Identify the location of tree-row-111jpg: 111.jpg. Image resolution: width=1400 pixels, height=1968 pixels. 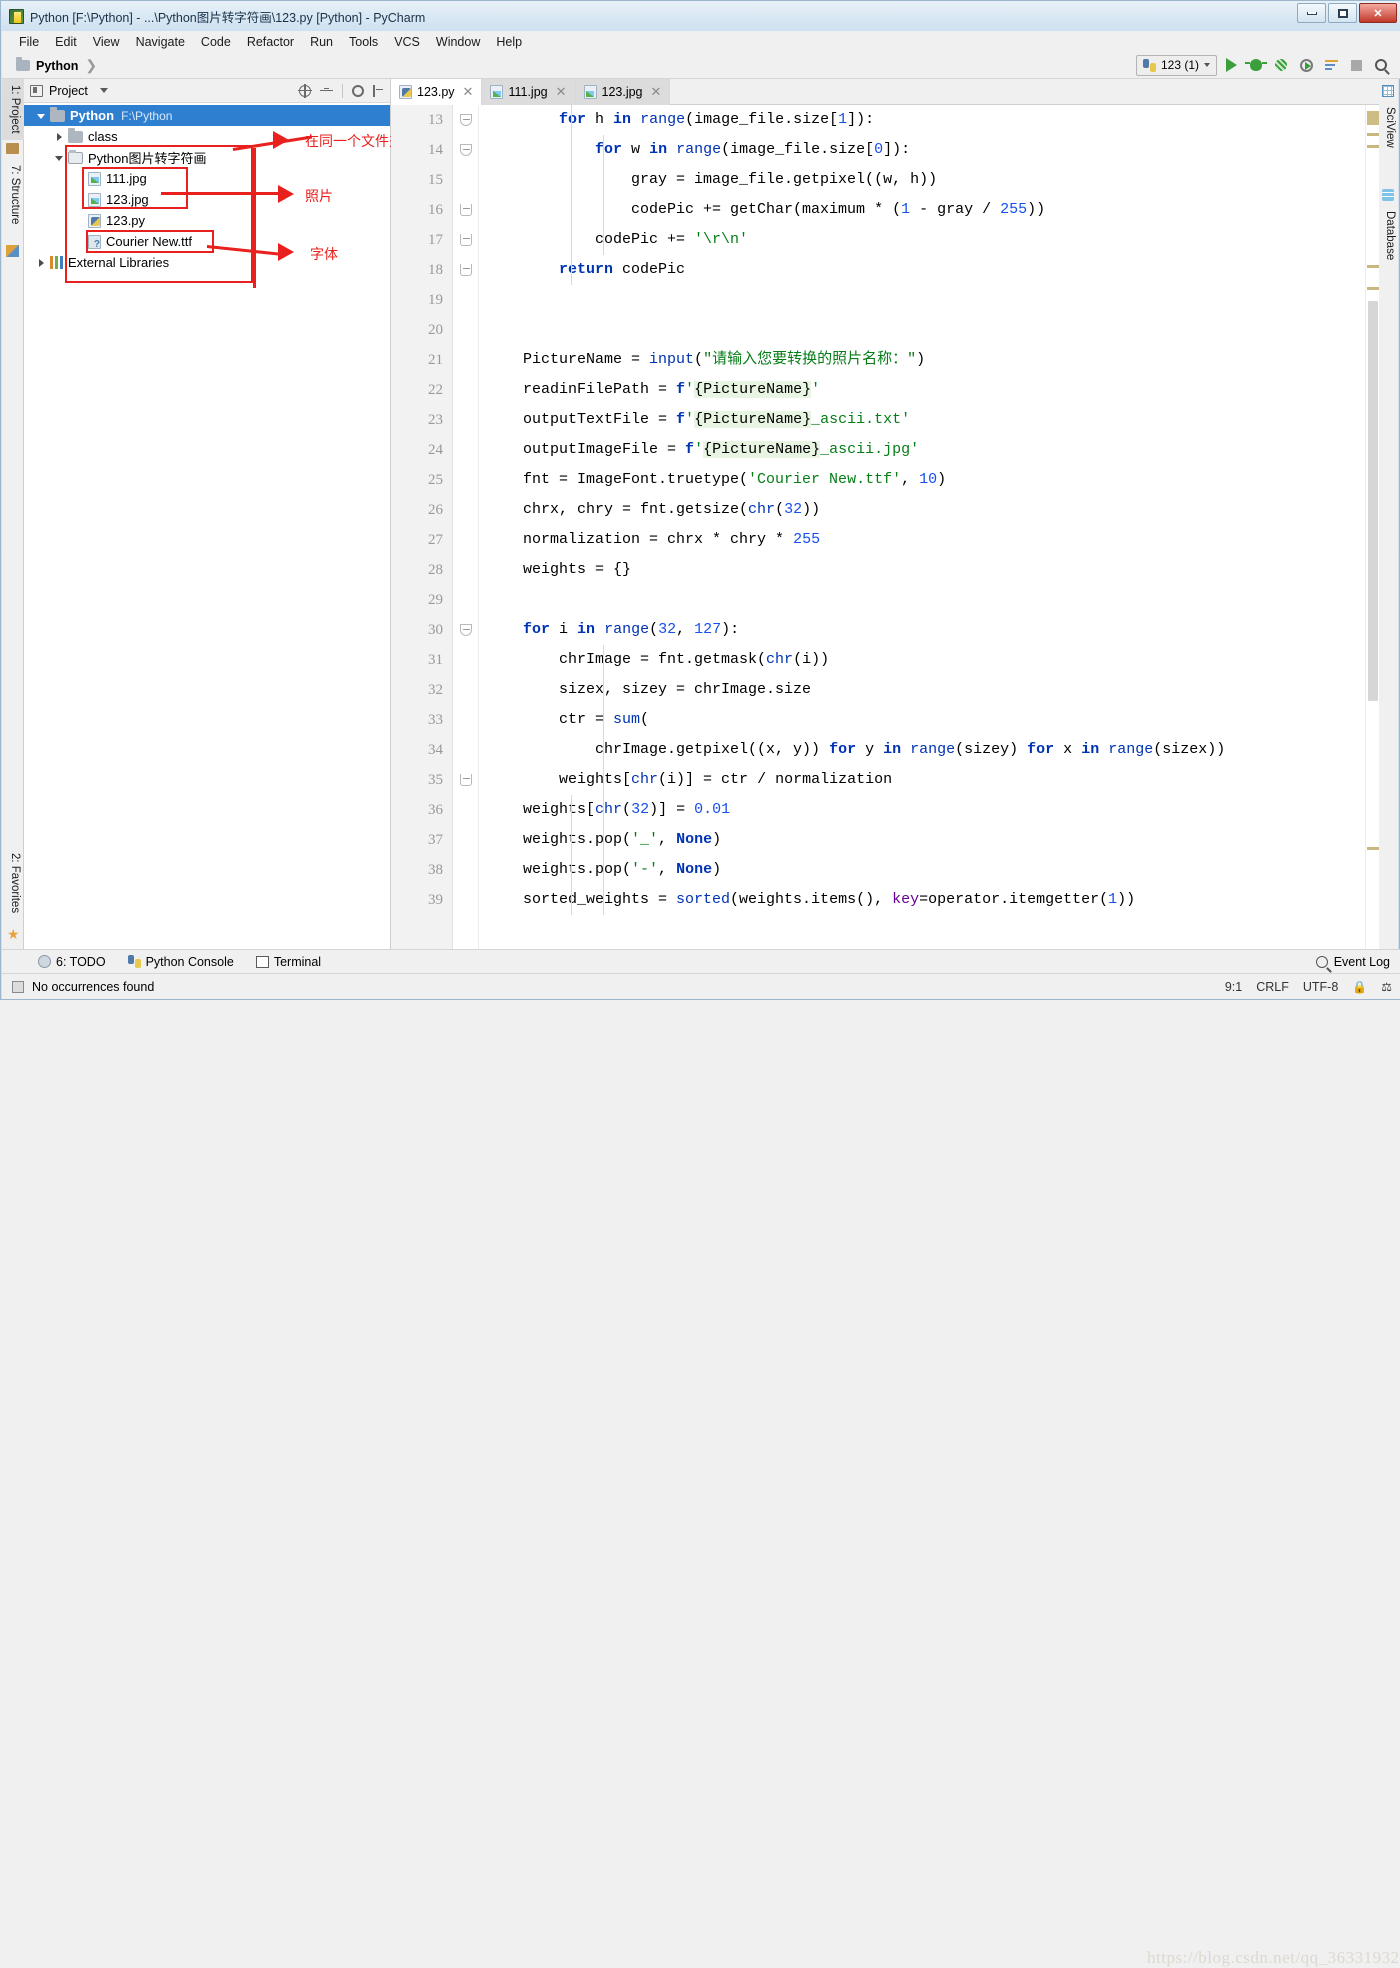
(207, 178).